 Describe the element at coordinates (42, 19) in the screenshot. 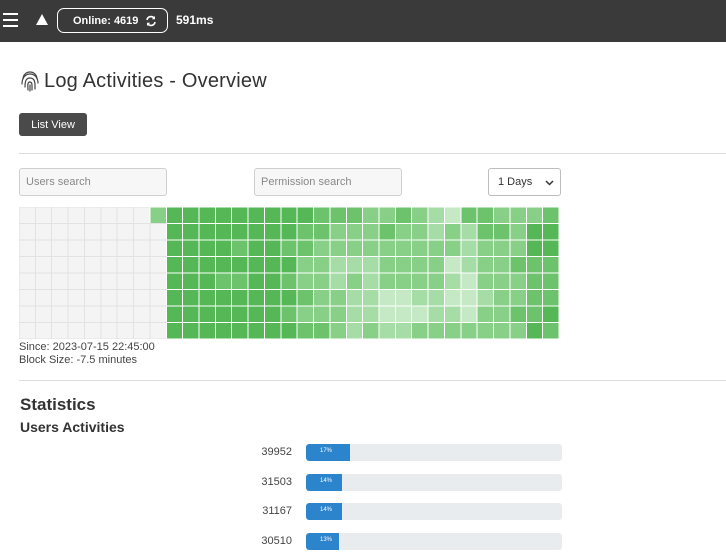

I see `warning-icon` at that location.